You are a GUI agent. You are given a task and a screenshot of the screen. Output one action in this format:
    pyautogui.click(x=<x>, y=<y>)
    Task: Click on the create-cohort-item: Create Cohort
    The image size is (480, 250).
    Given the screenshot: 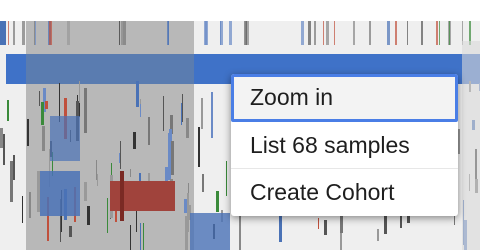 What is the action you would take?
    pyautogui.click(x=344, y=192)
    